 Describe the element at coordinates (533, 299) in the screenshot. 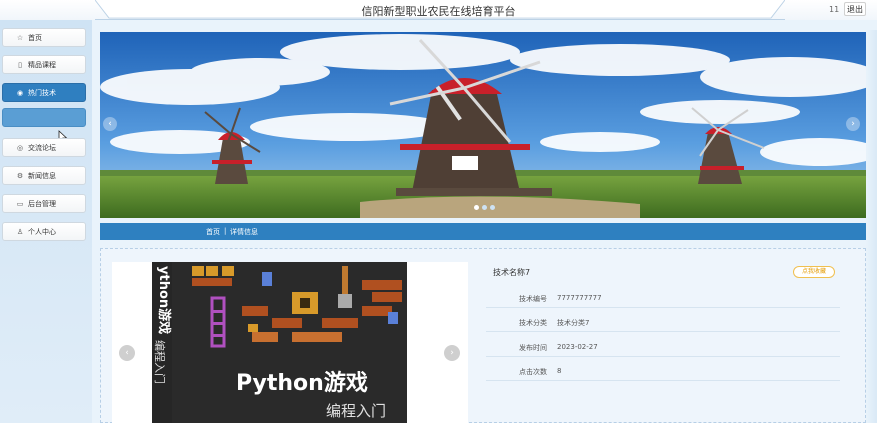

I see `field-label: 技术编号` at that location.